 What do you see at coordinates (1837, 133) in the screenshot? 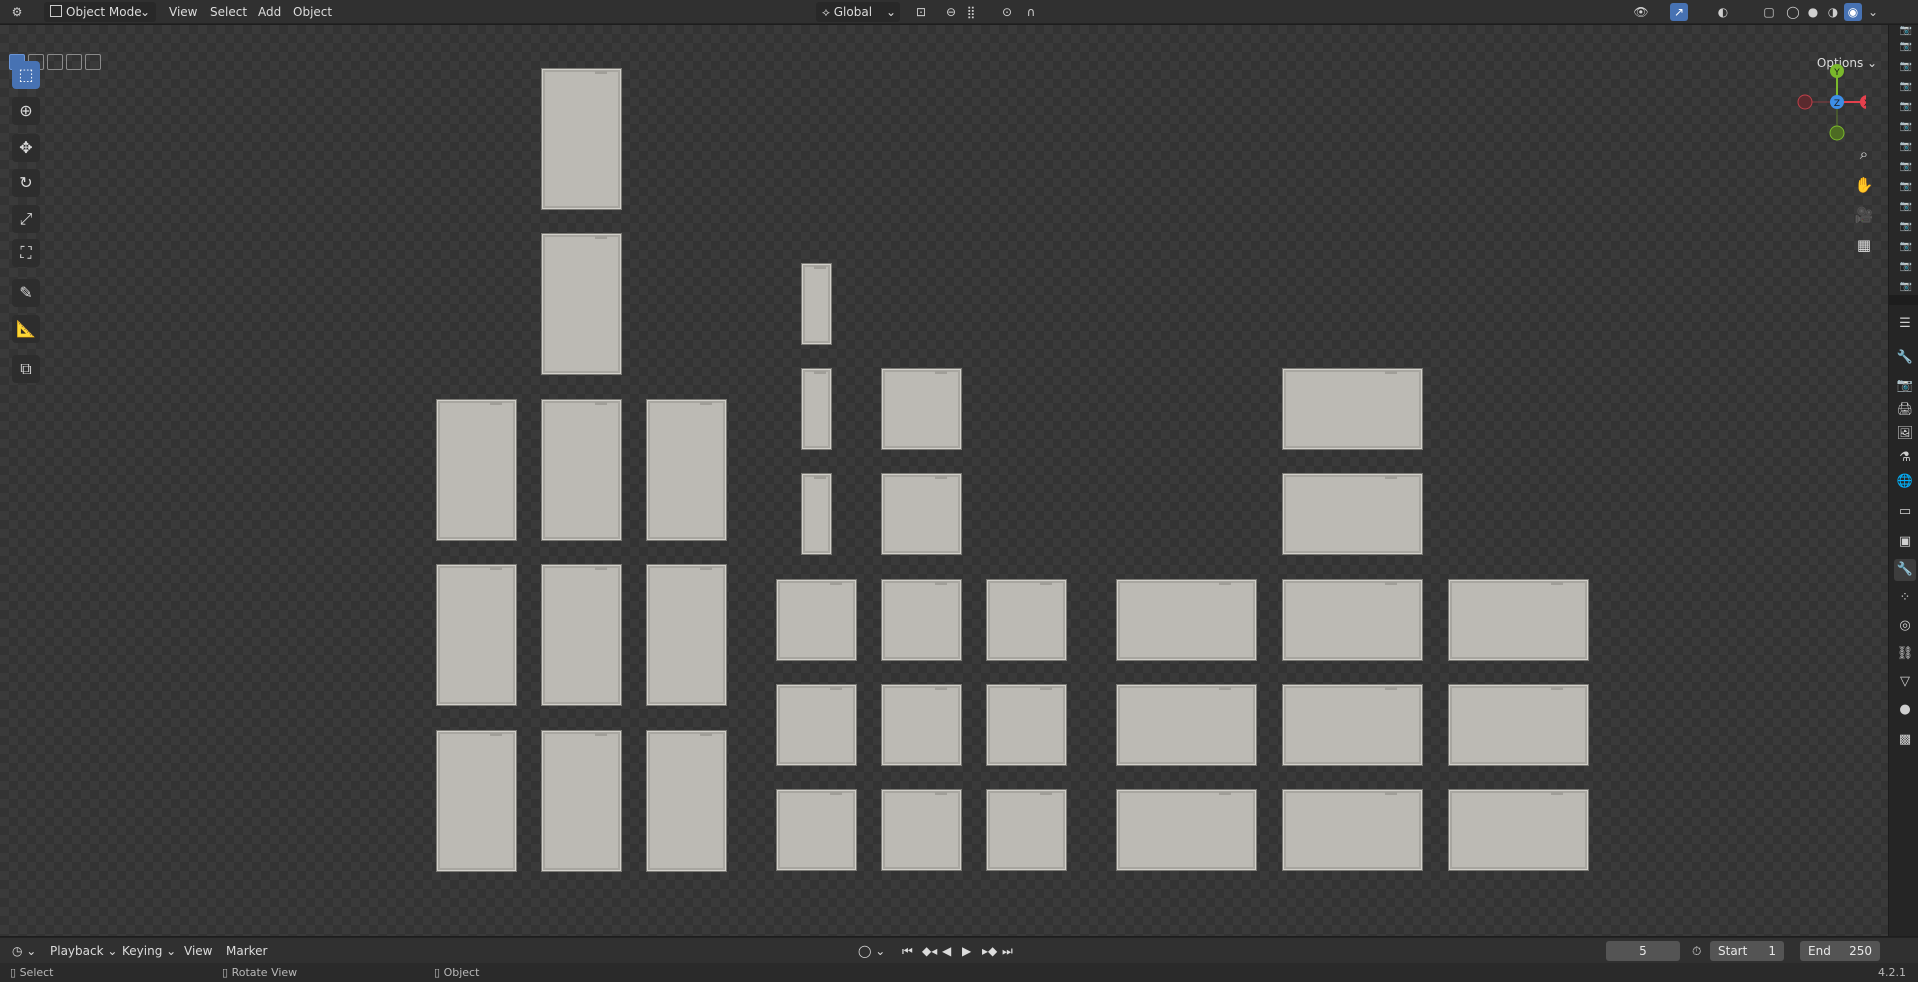
I see `neg-y-axis-handle` at bounding box center [1837, 133].